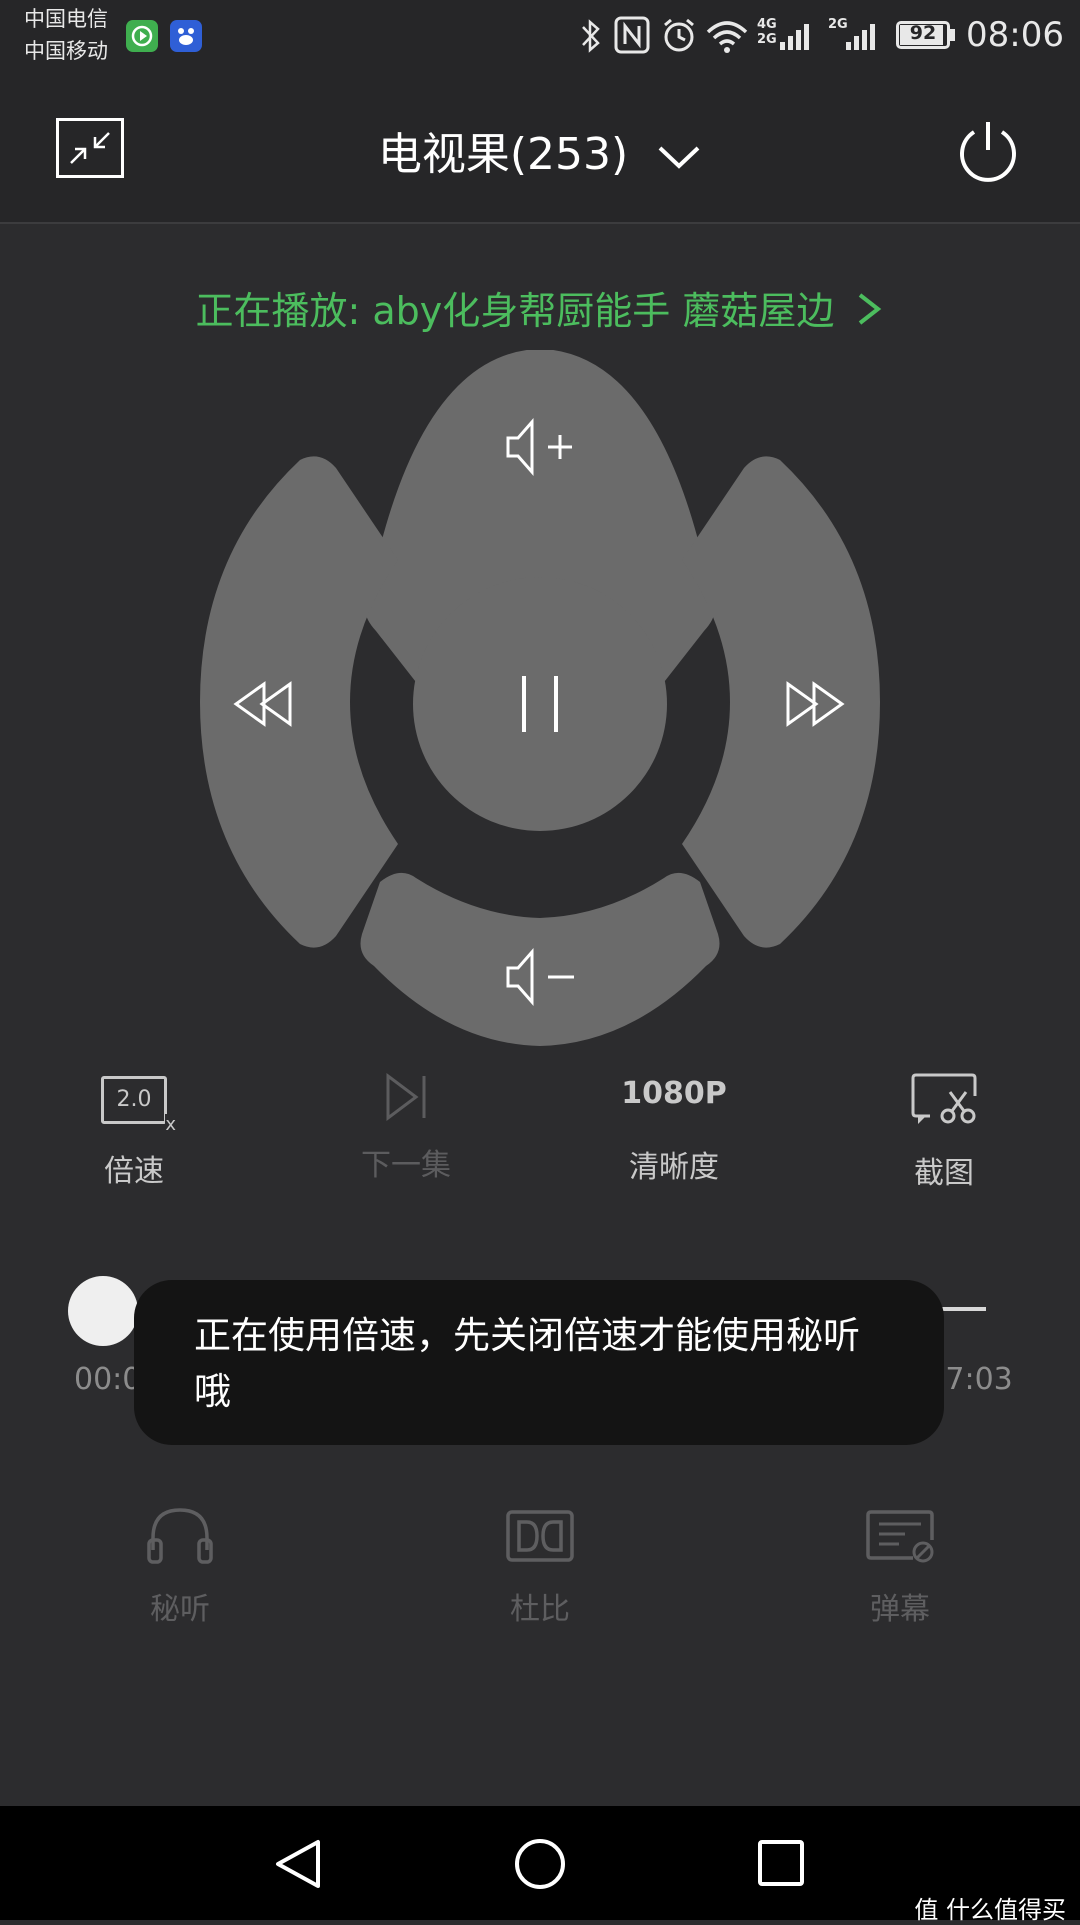  What do you see at coordinates (299, 702) in the screenshot?
I see `rewind-button` at bounding box center [299, 702].